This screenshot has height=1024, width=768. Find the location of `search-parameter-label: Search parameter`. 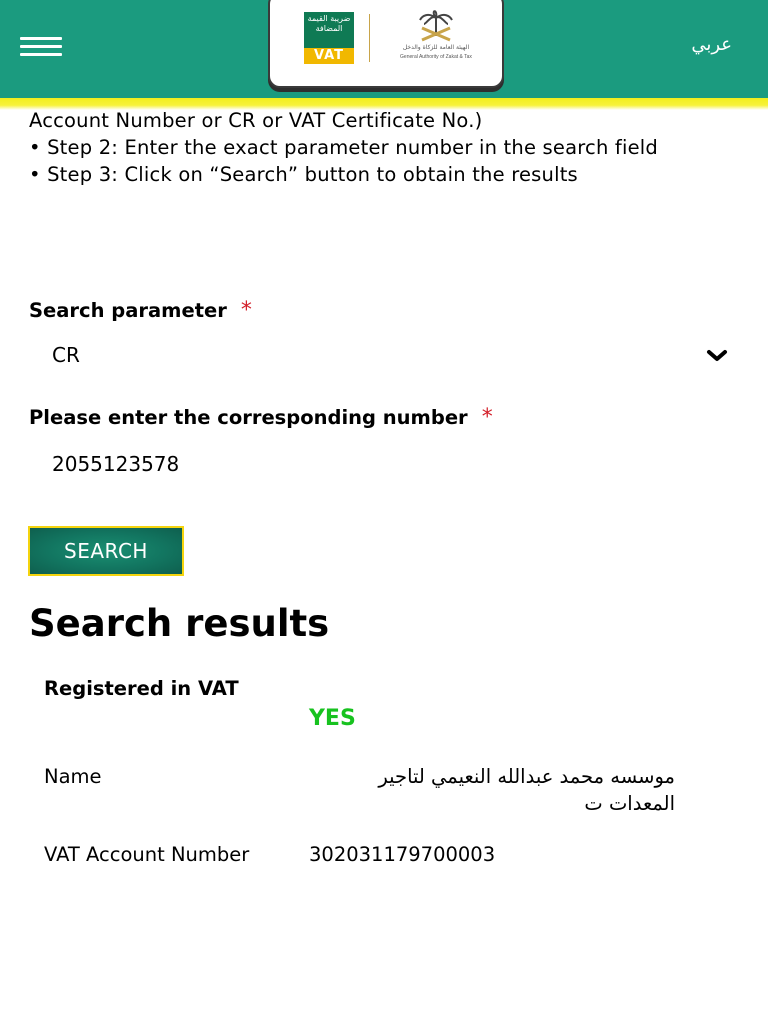

search-parameter-label: Search parameter is located at coordinates (128, 310).